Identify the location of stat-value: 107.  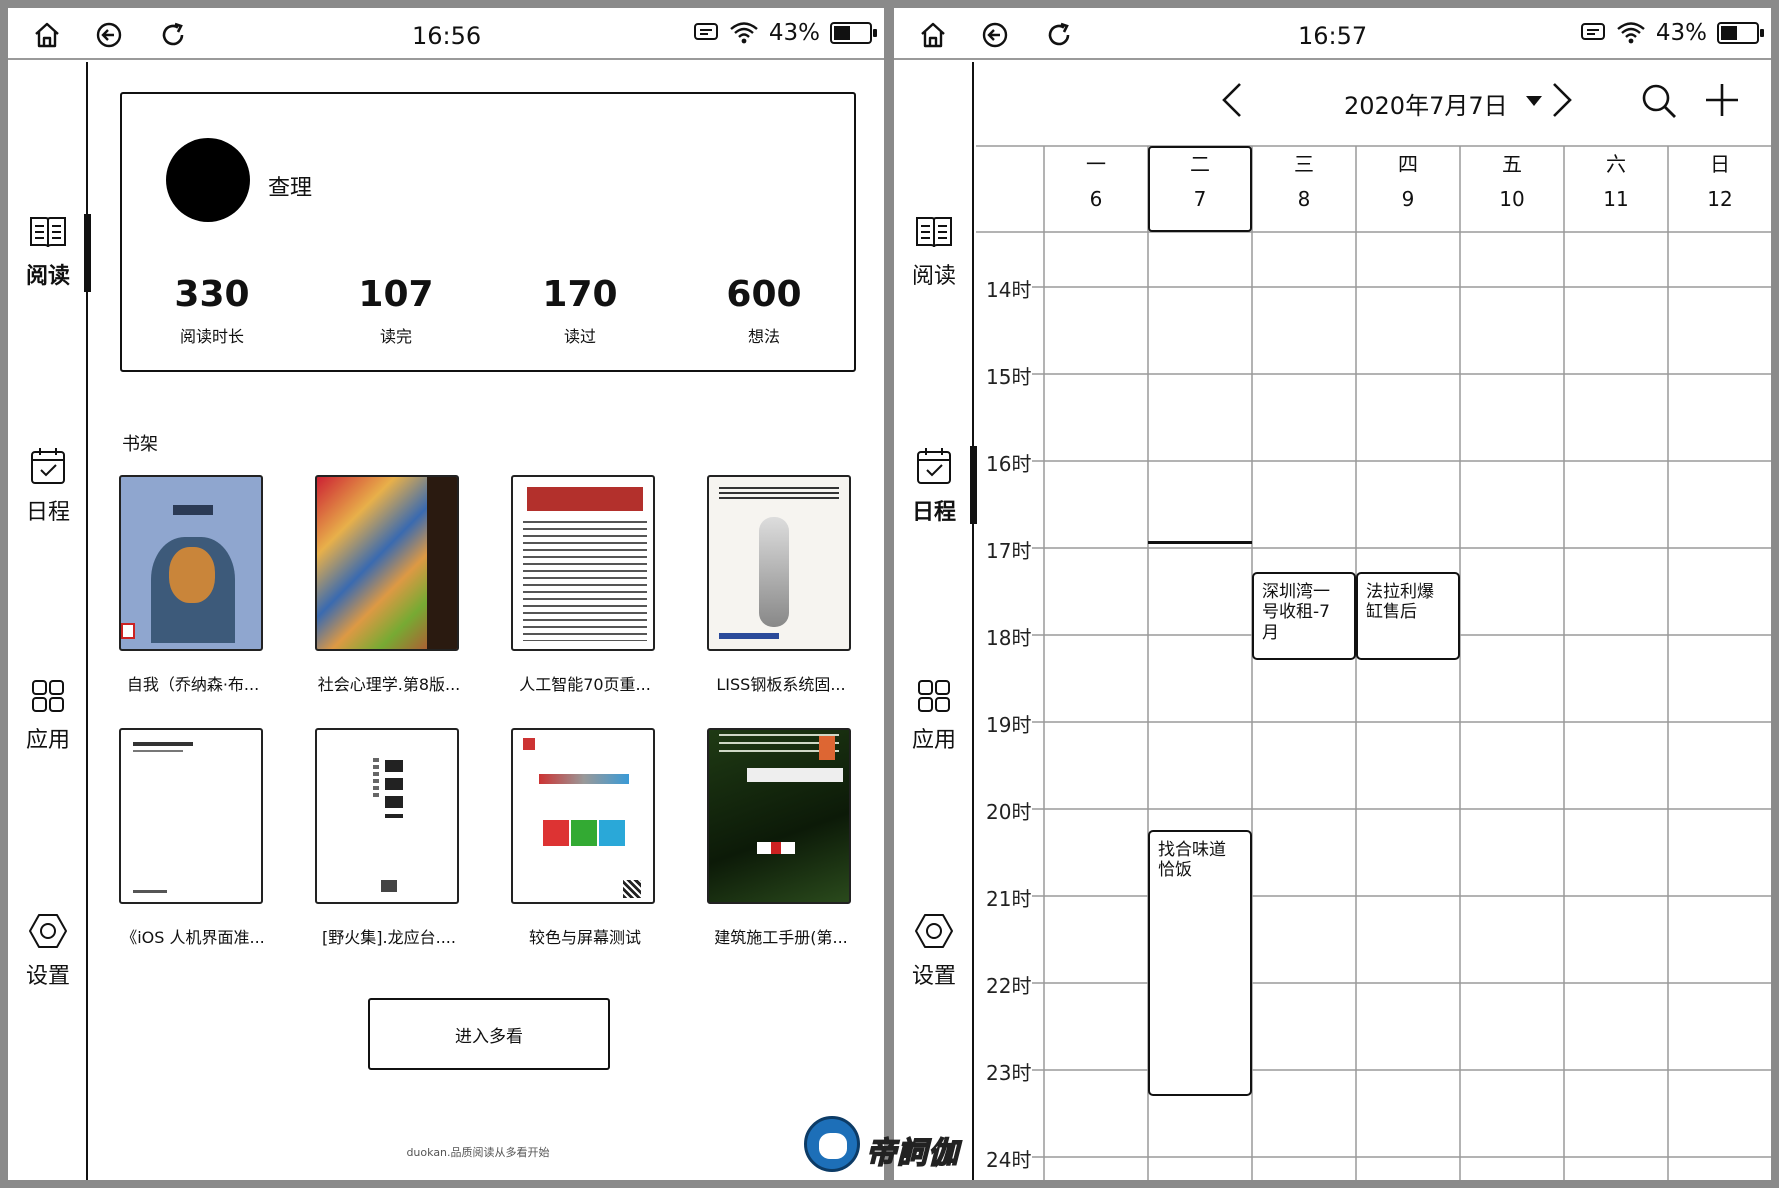
(396, 294).